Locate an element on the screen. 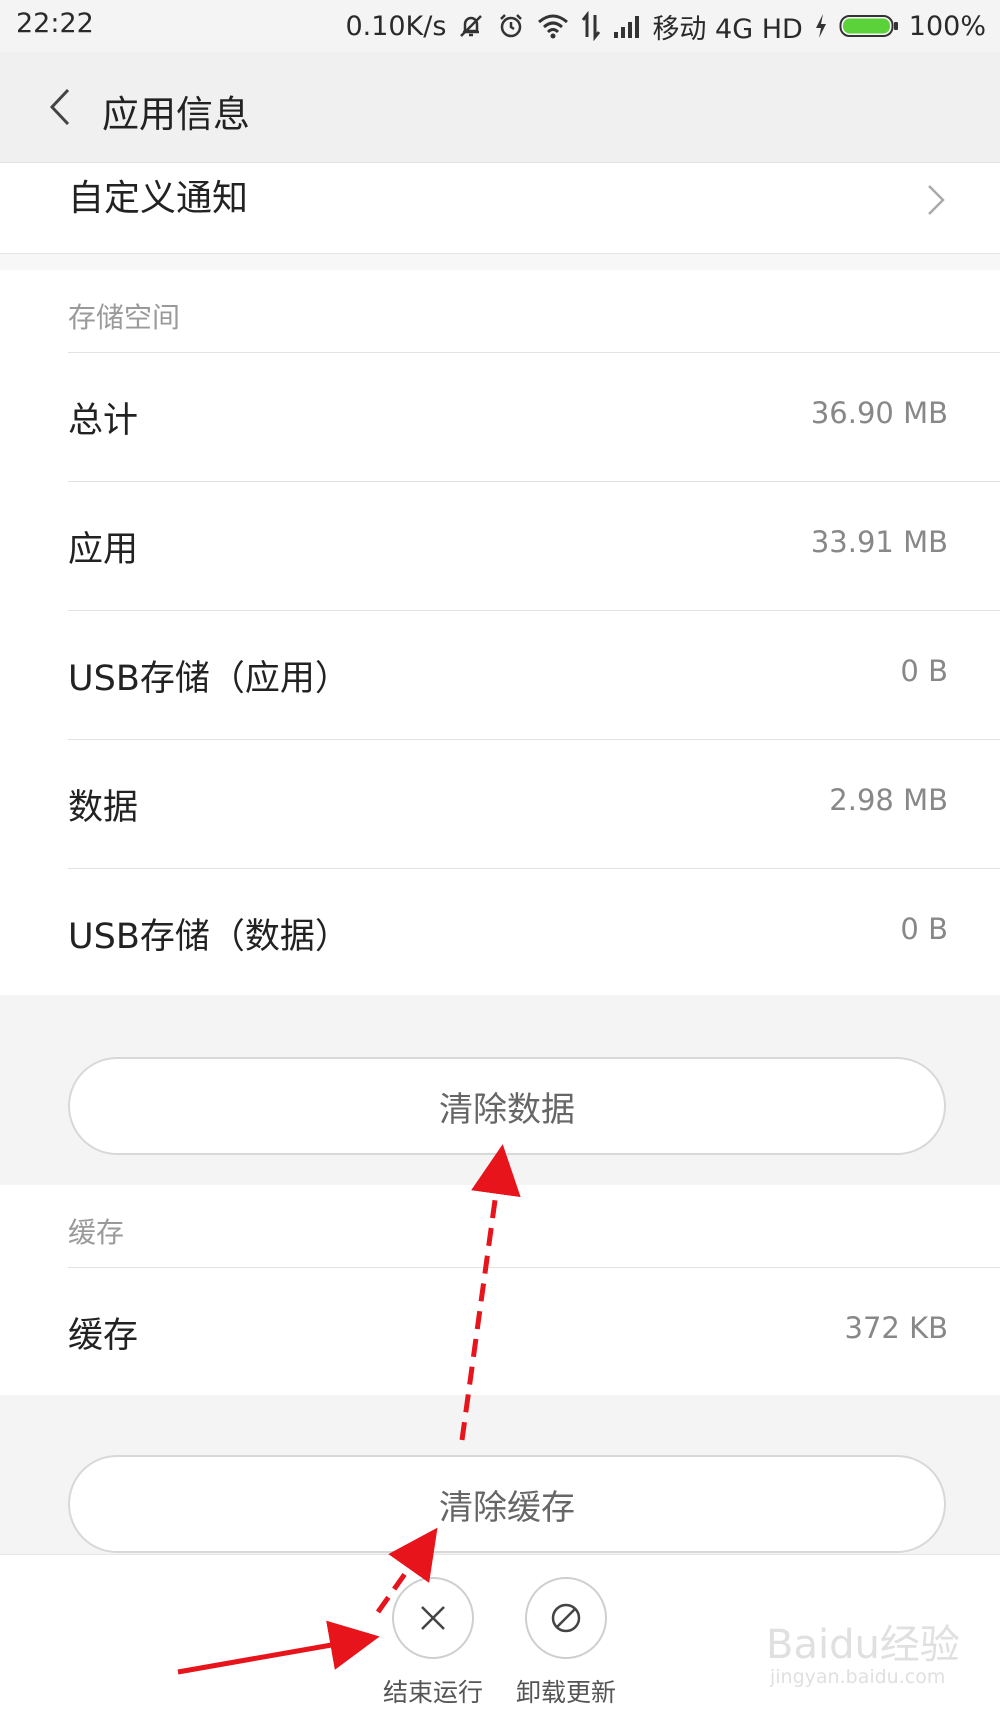 This screenshot has width=1000, height=1717. network-speed: 0.10K/s is located at coordinates (396, 26).